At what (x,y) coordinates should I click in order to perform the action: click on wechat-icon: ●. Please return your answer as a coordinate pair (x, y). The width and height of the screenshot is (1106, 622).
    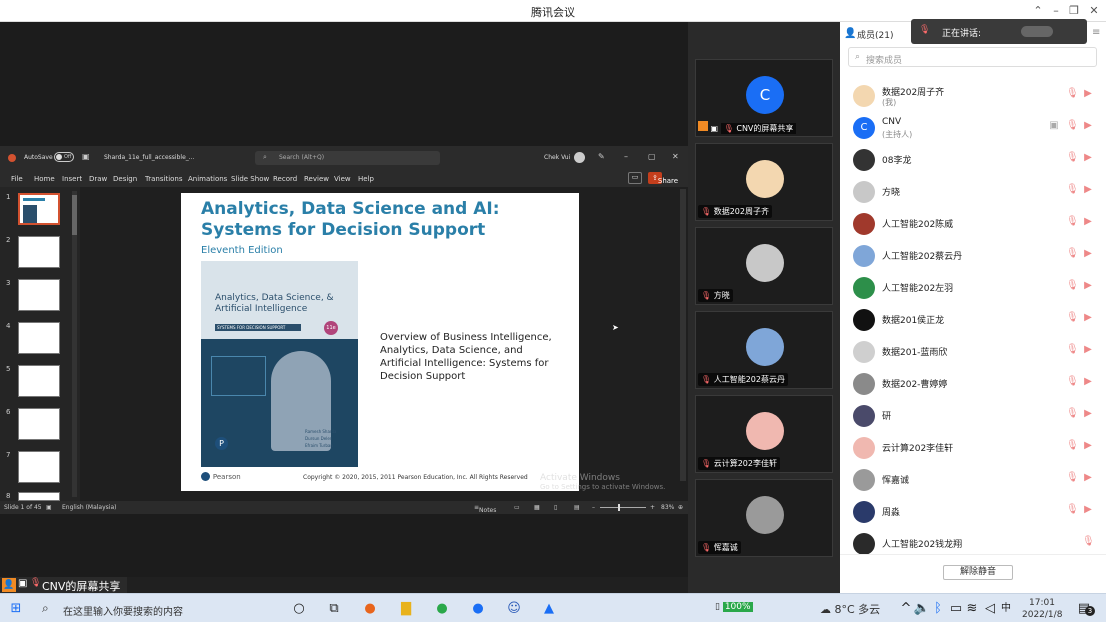
    Looking at the image, I should click on (442, 609).